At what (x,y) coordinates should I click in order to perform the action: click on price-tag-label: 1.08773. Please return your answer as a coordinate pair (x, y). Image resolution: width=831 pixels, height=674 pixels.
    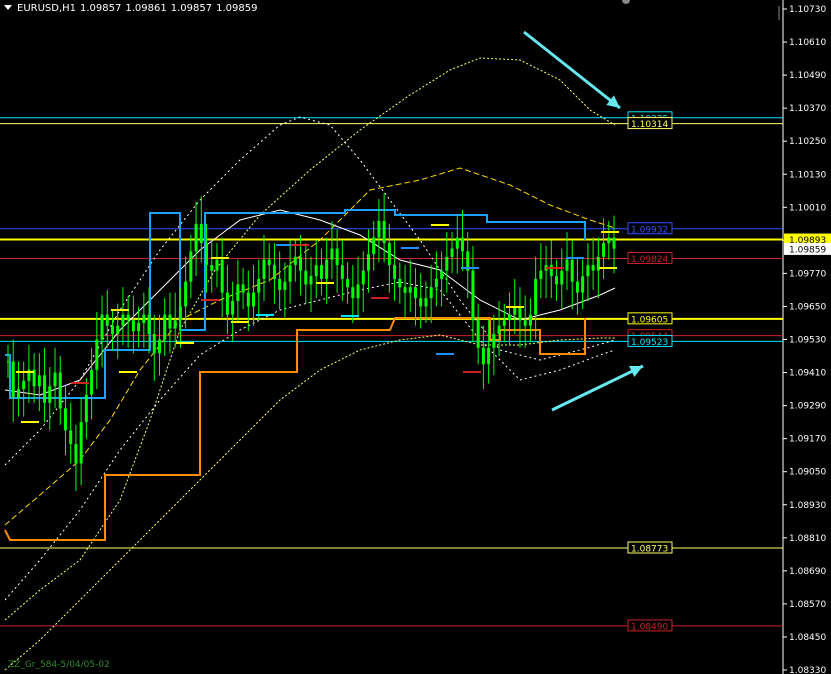
    Looking at the image, I should click on (649, 549).